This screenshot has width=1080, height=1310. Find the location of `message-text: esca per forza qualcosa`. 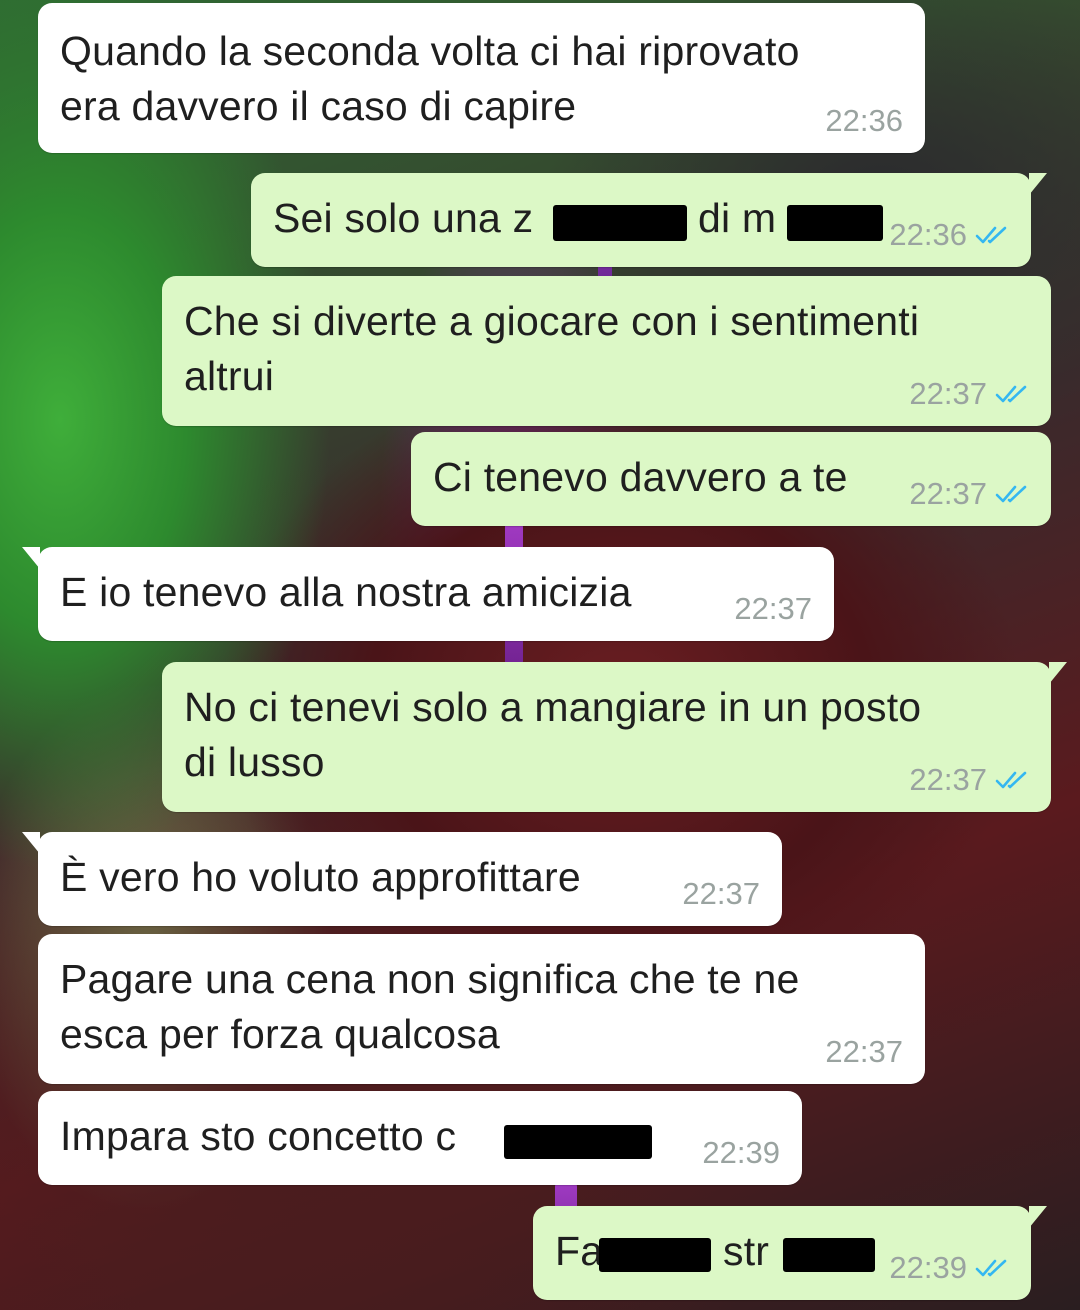

message-text: esca per forza qualcosa is located at coordinates (280, 1034).